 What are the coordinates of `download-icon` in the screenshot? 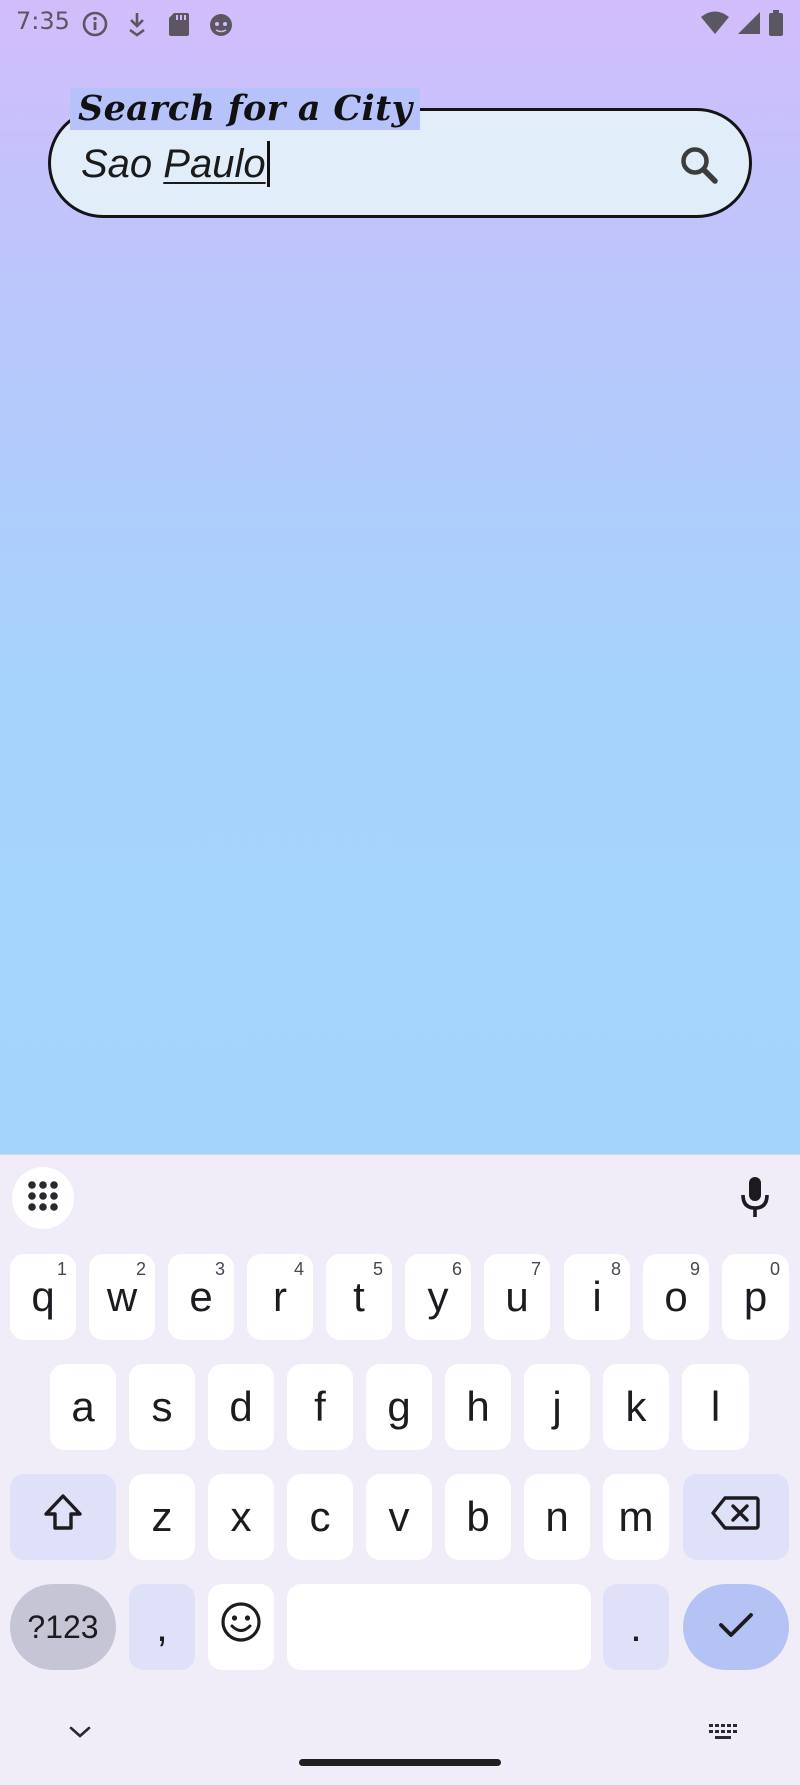 It's located at (137, 24).